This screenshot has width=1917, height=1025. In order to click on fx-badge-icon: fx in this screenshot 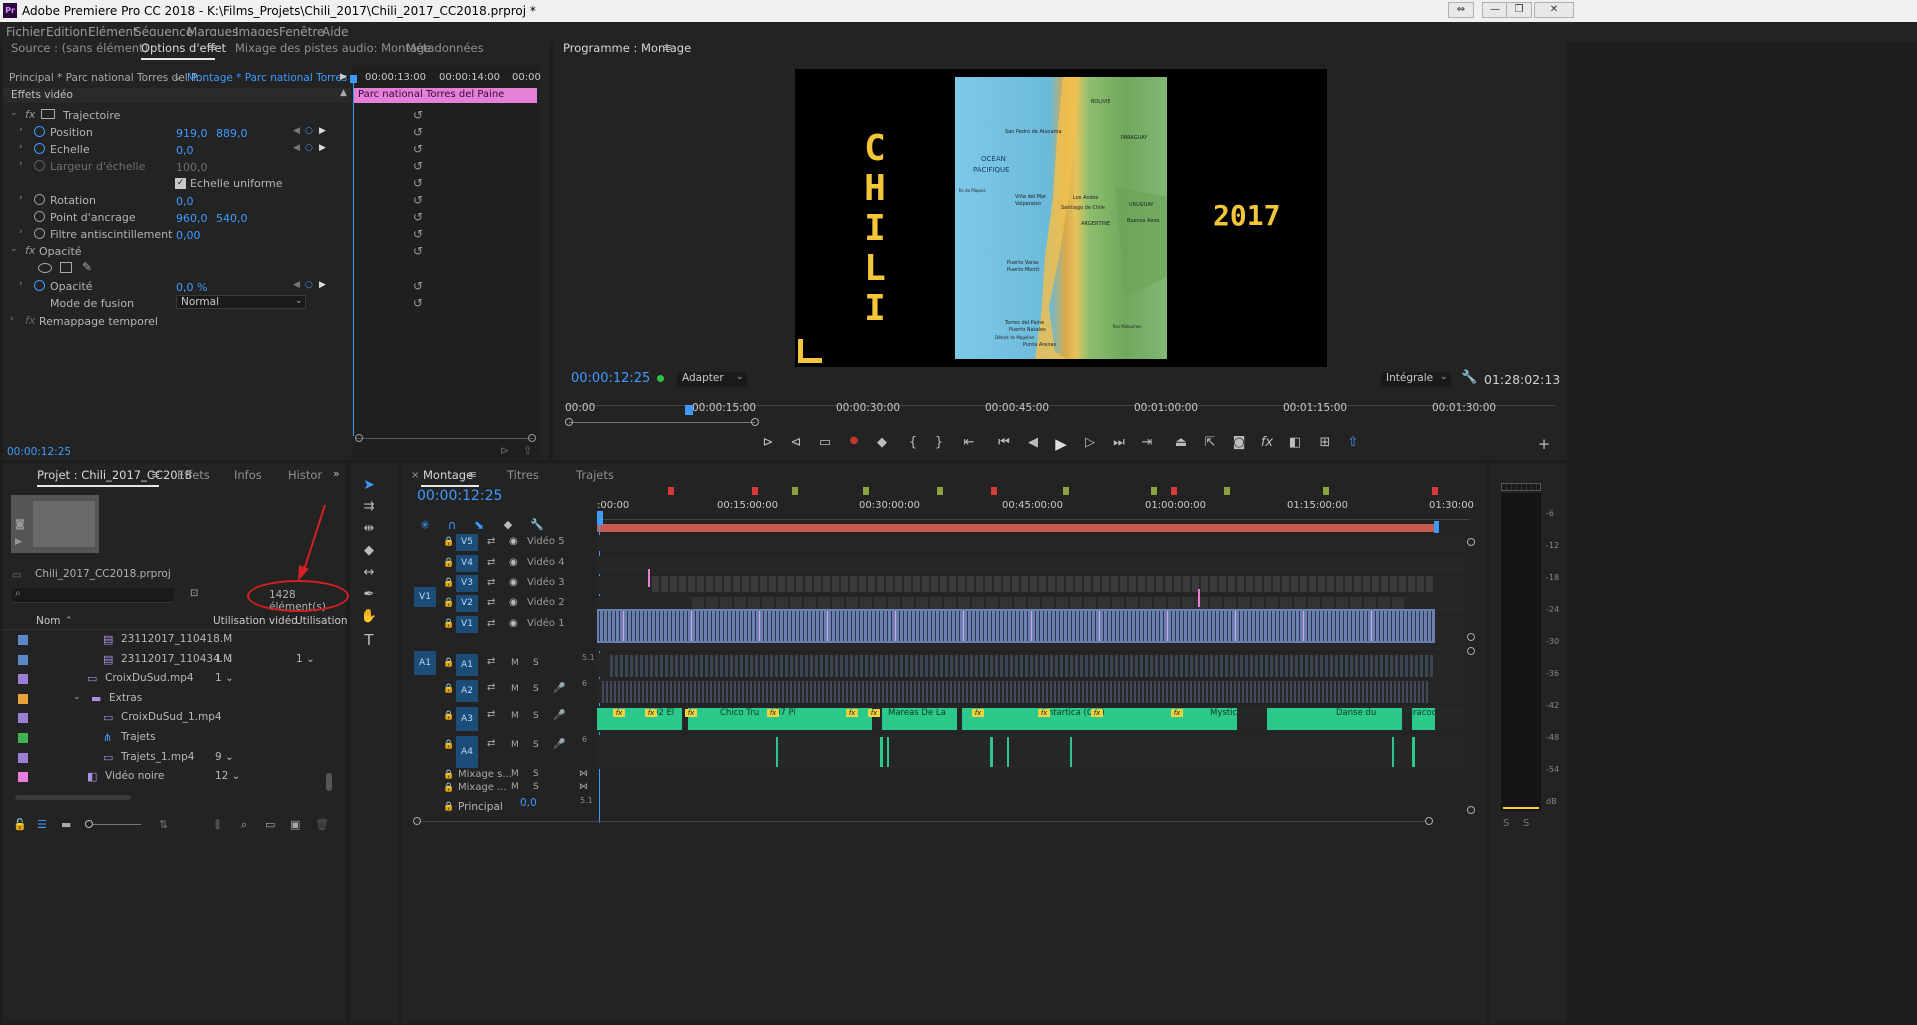, I will do `click(852, 713)`.